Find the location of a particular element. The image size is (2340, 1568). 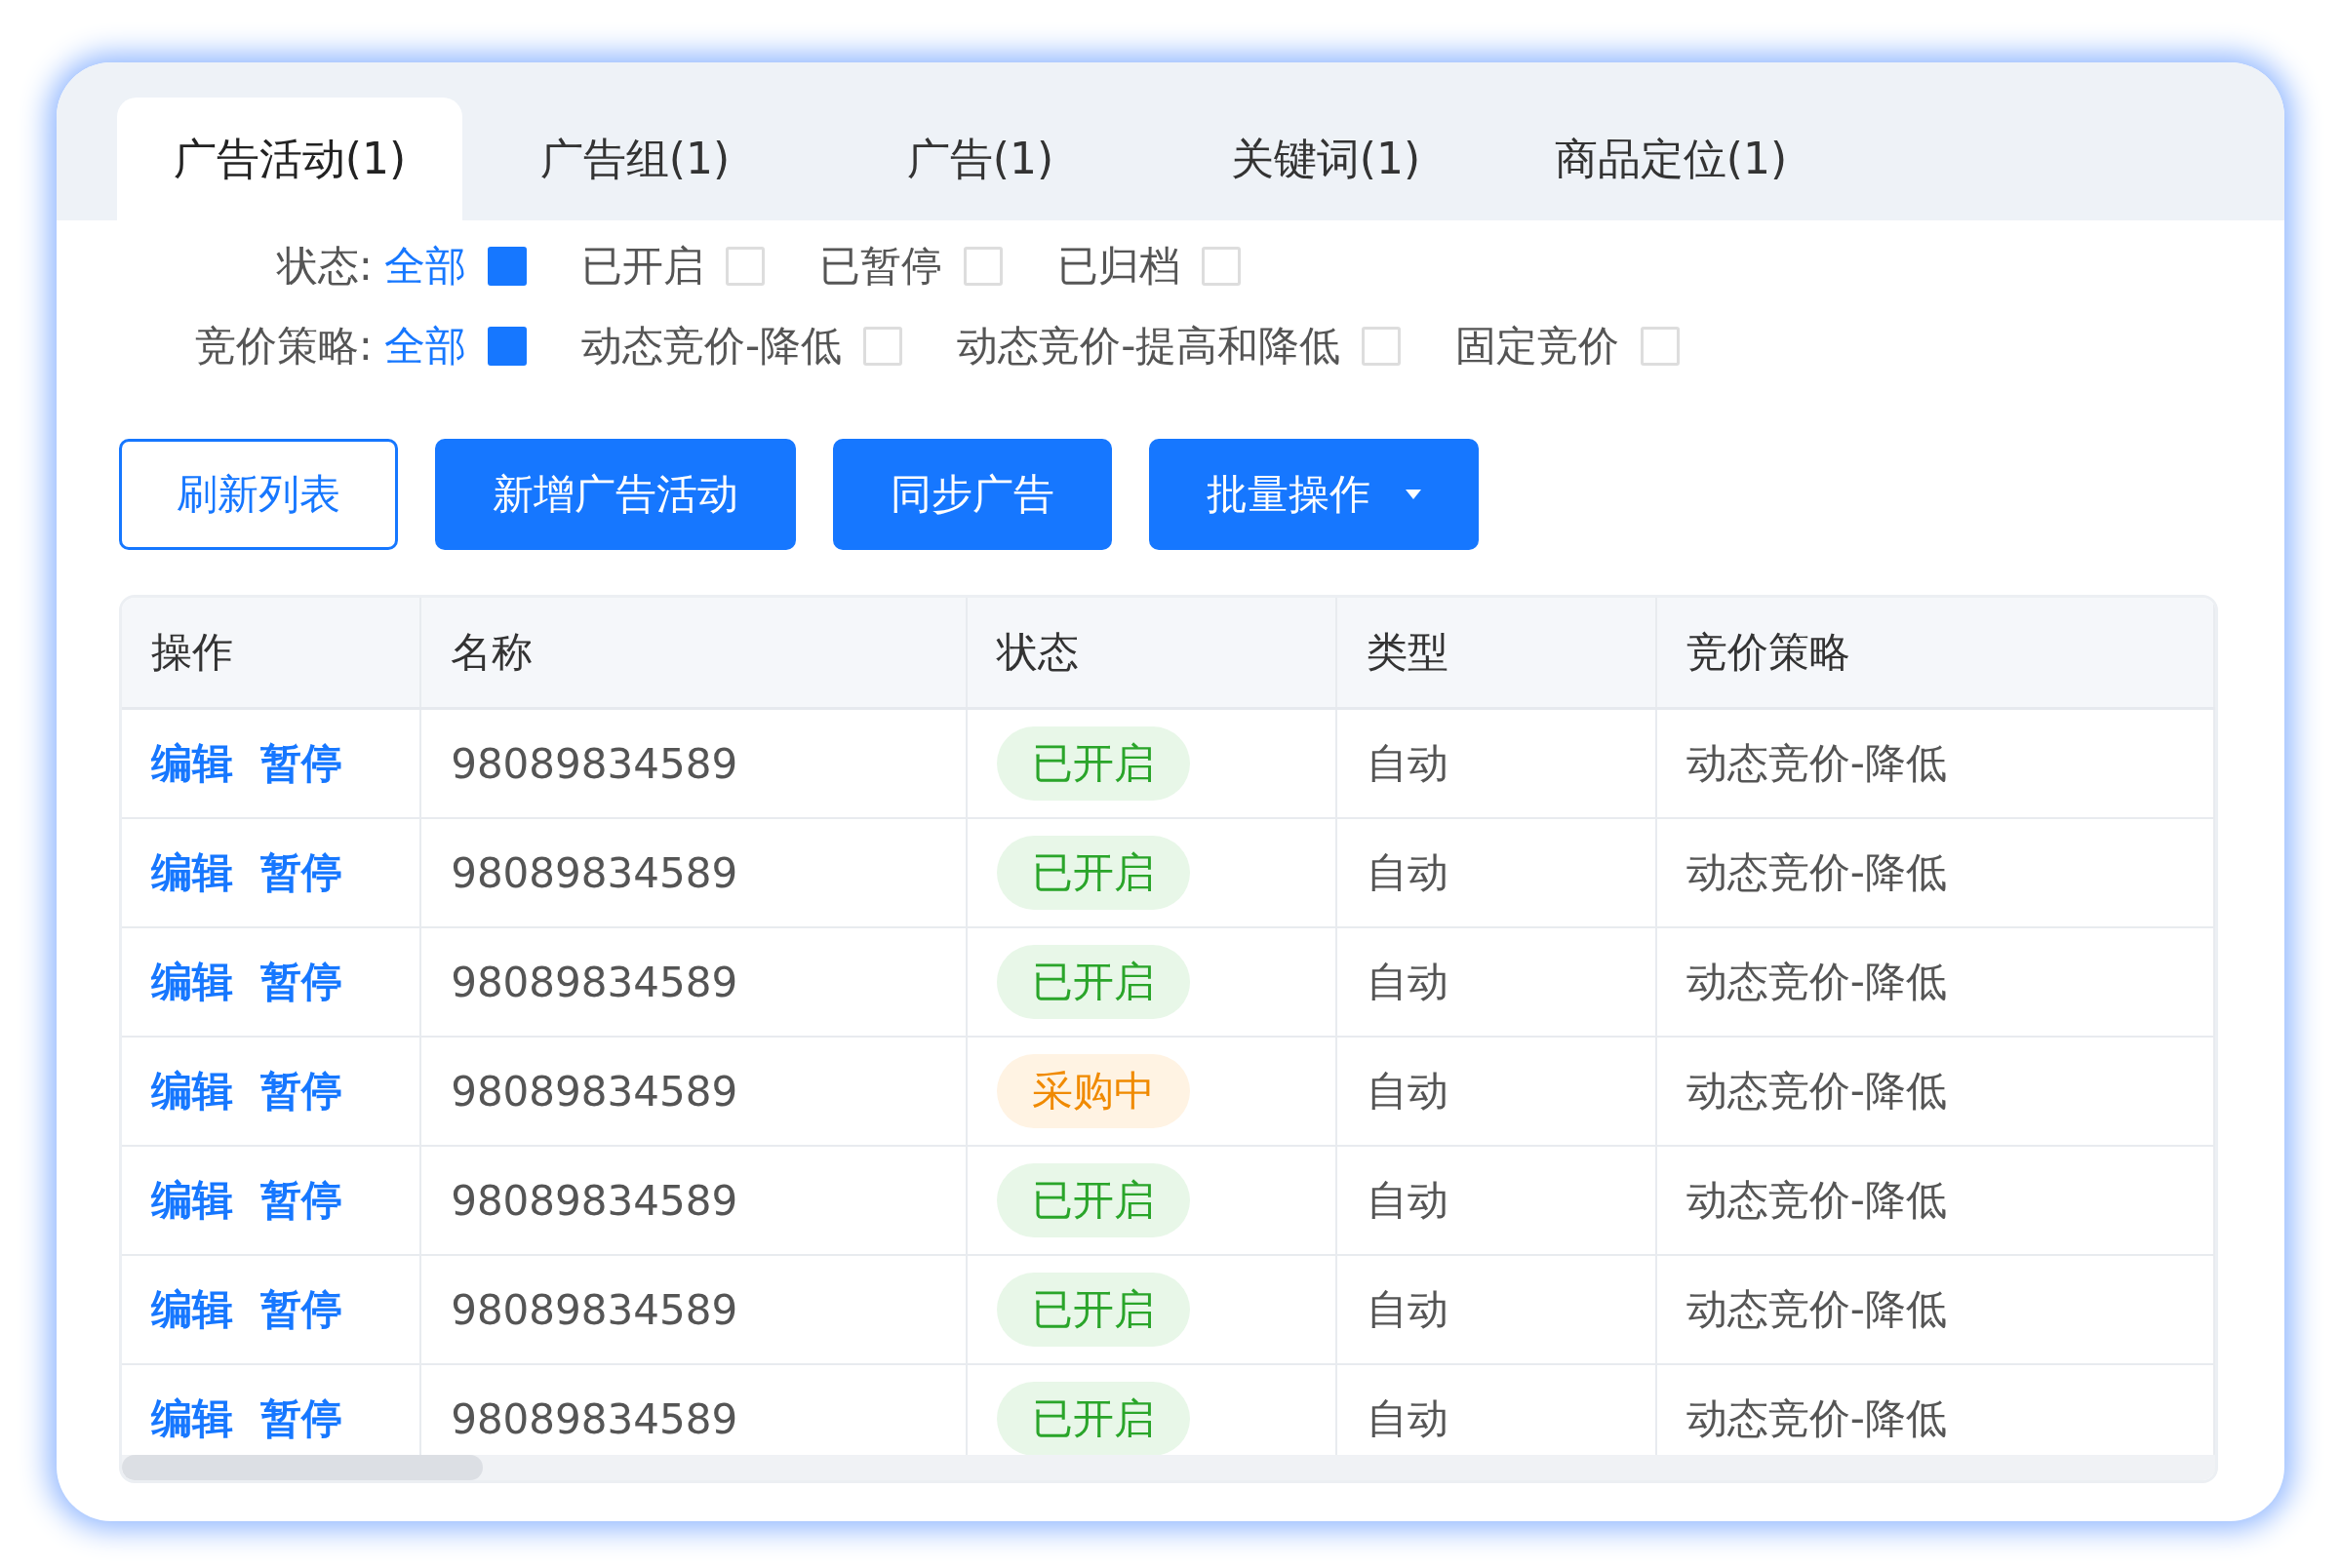

header-cell: 操作 is located at coordinates (272, 652).